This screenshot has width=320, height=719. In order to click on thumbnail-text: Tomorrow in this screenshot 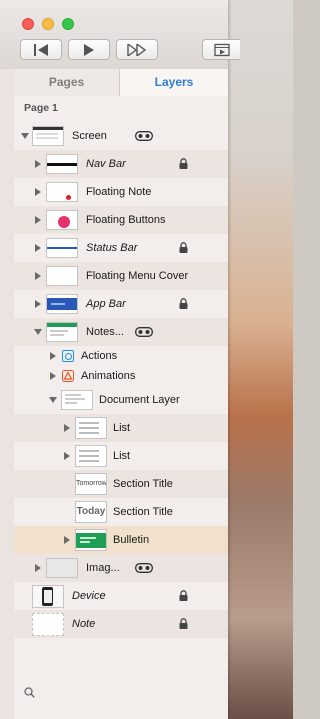, I will do `click(91, 483)`.